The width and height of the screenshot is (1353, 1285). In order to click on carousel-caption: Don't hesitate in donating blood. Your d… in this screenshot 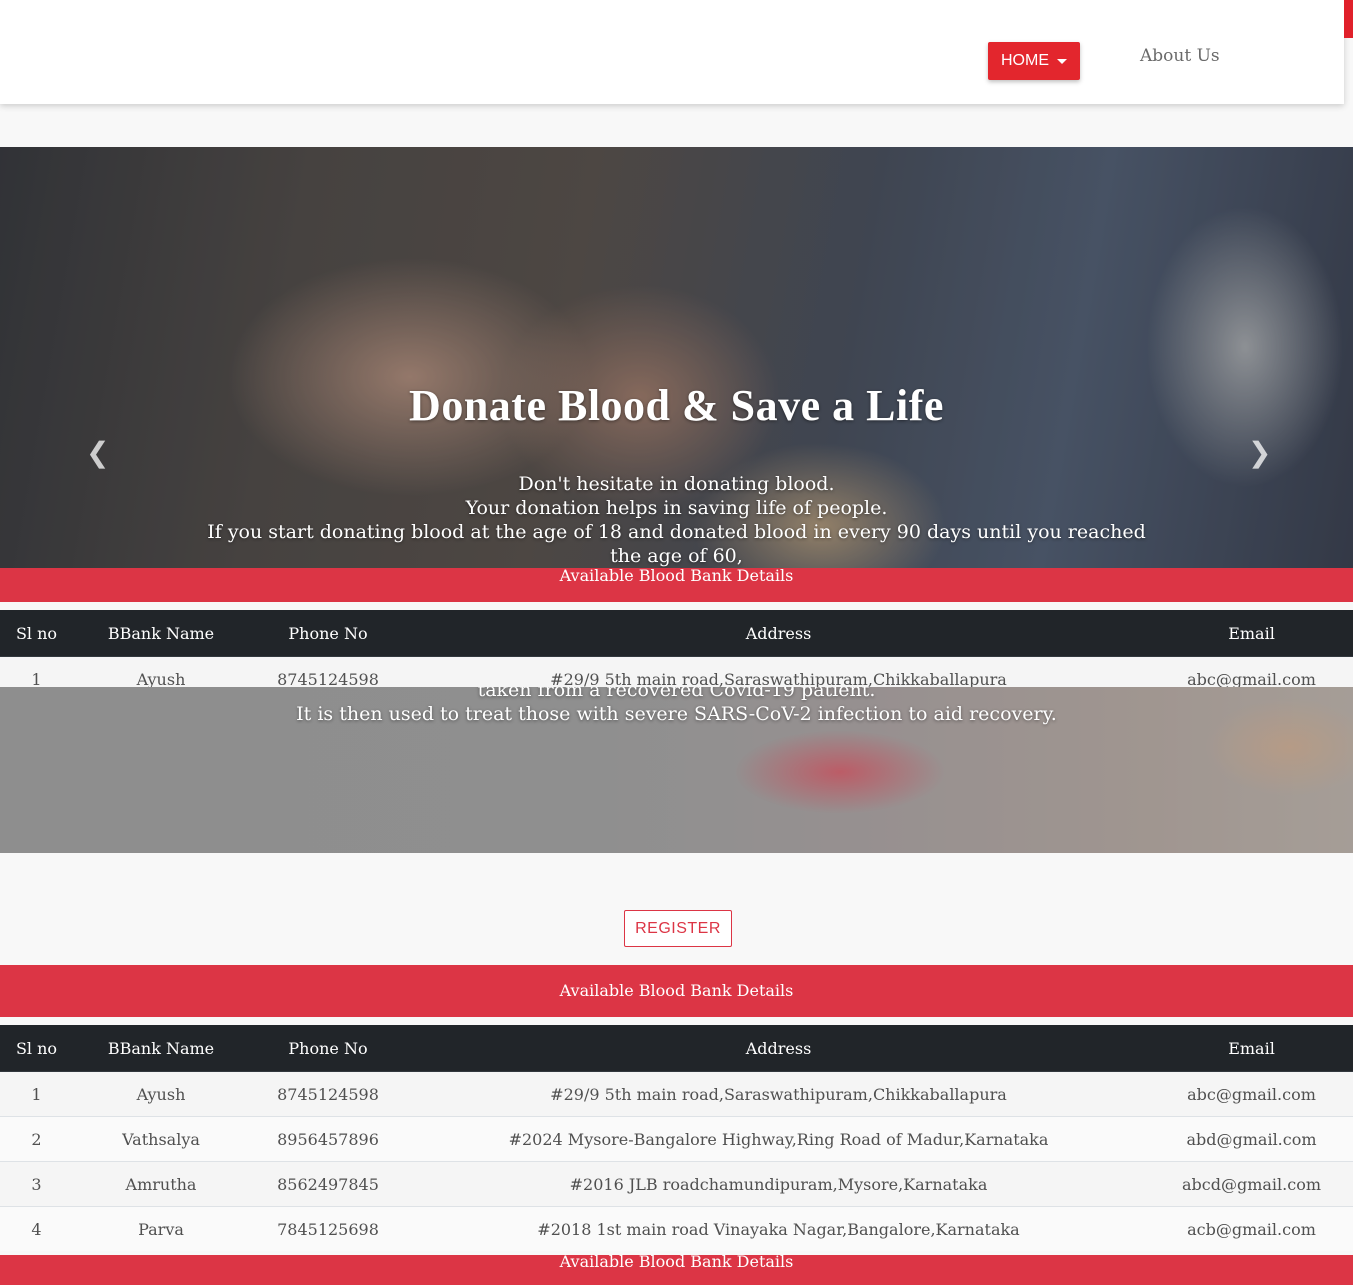, I will do `click(676, 520)`.